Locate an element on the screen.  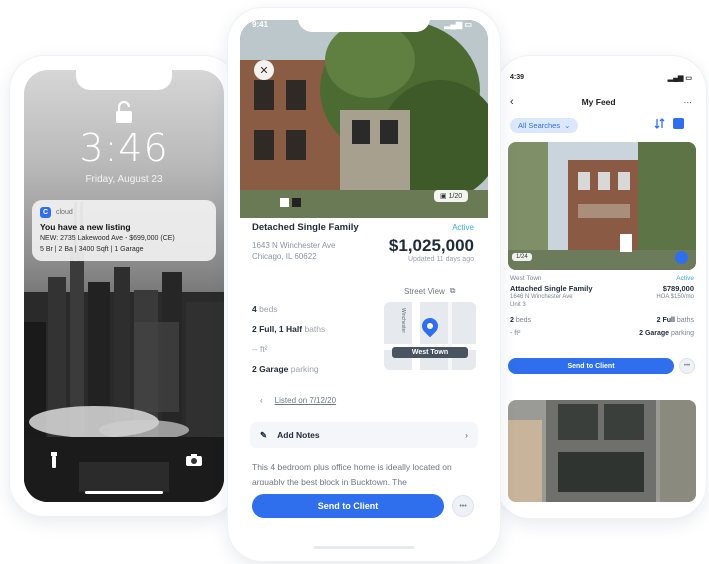
feed-status-time: 4:39 is located at coordinates (517, 77).